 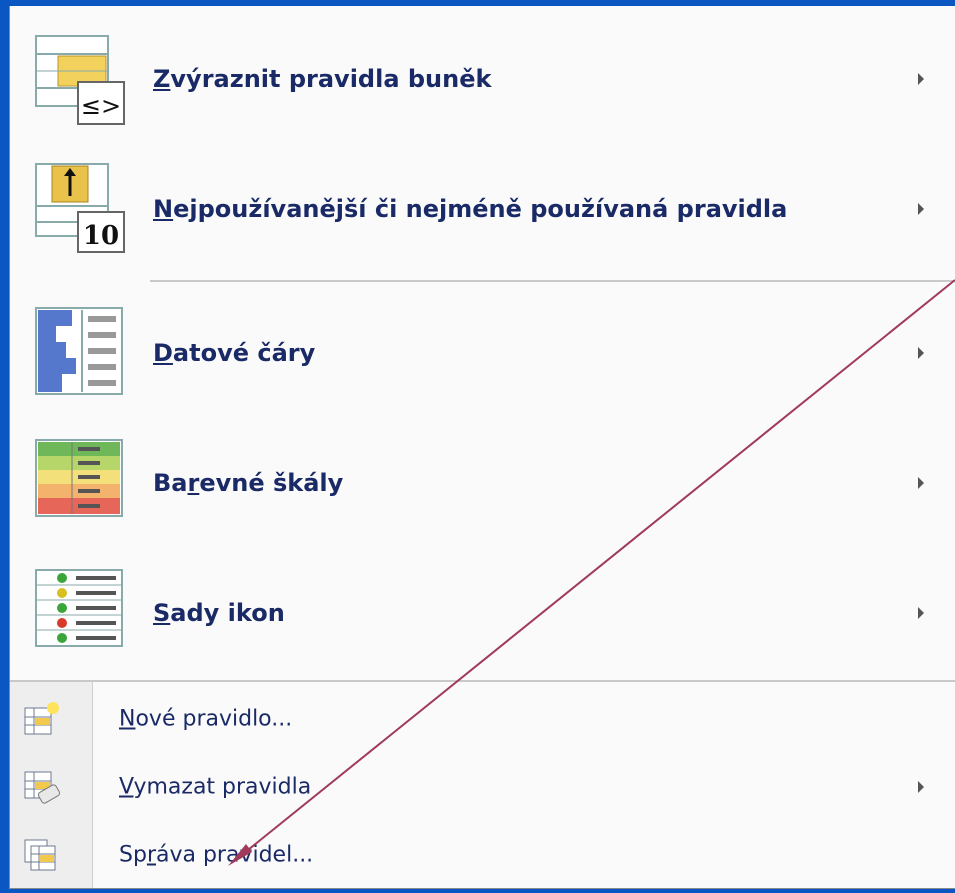 What do you see at coordinates (80, 80) in the screenshot?
I see `highlight-cell-rules-icon: ≤>` at bounding box center [80, 80].